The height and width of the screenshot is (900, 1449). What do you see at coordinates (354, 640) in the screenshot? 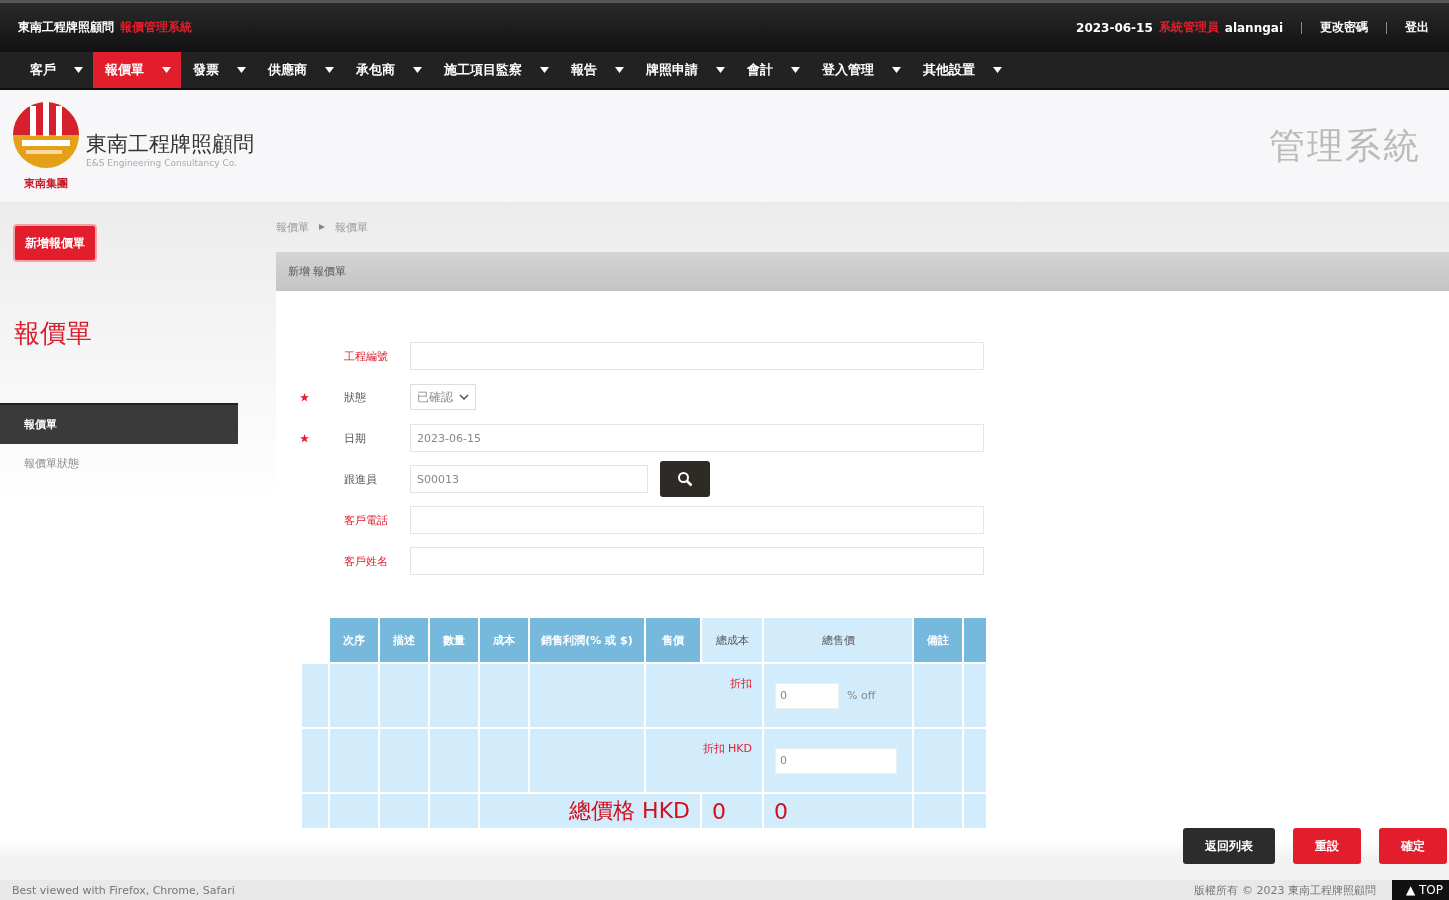
I see `column-header: 次序` at bounding box center [354, 640].